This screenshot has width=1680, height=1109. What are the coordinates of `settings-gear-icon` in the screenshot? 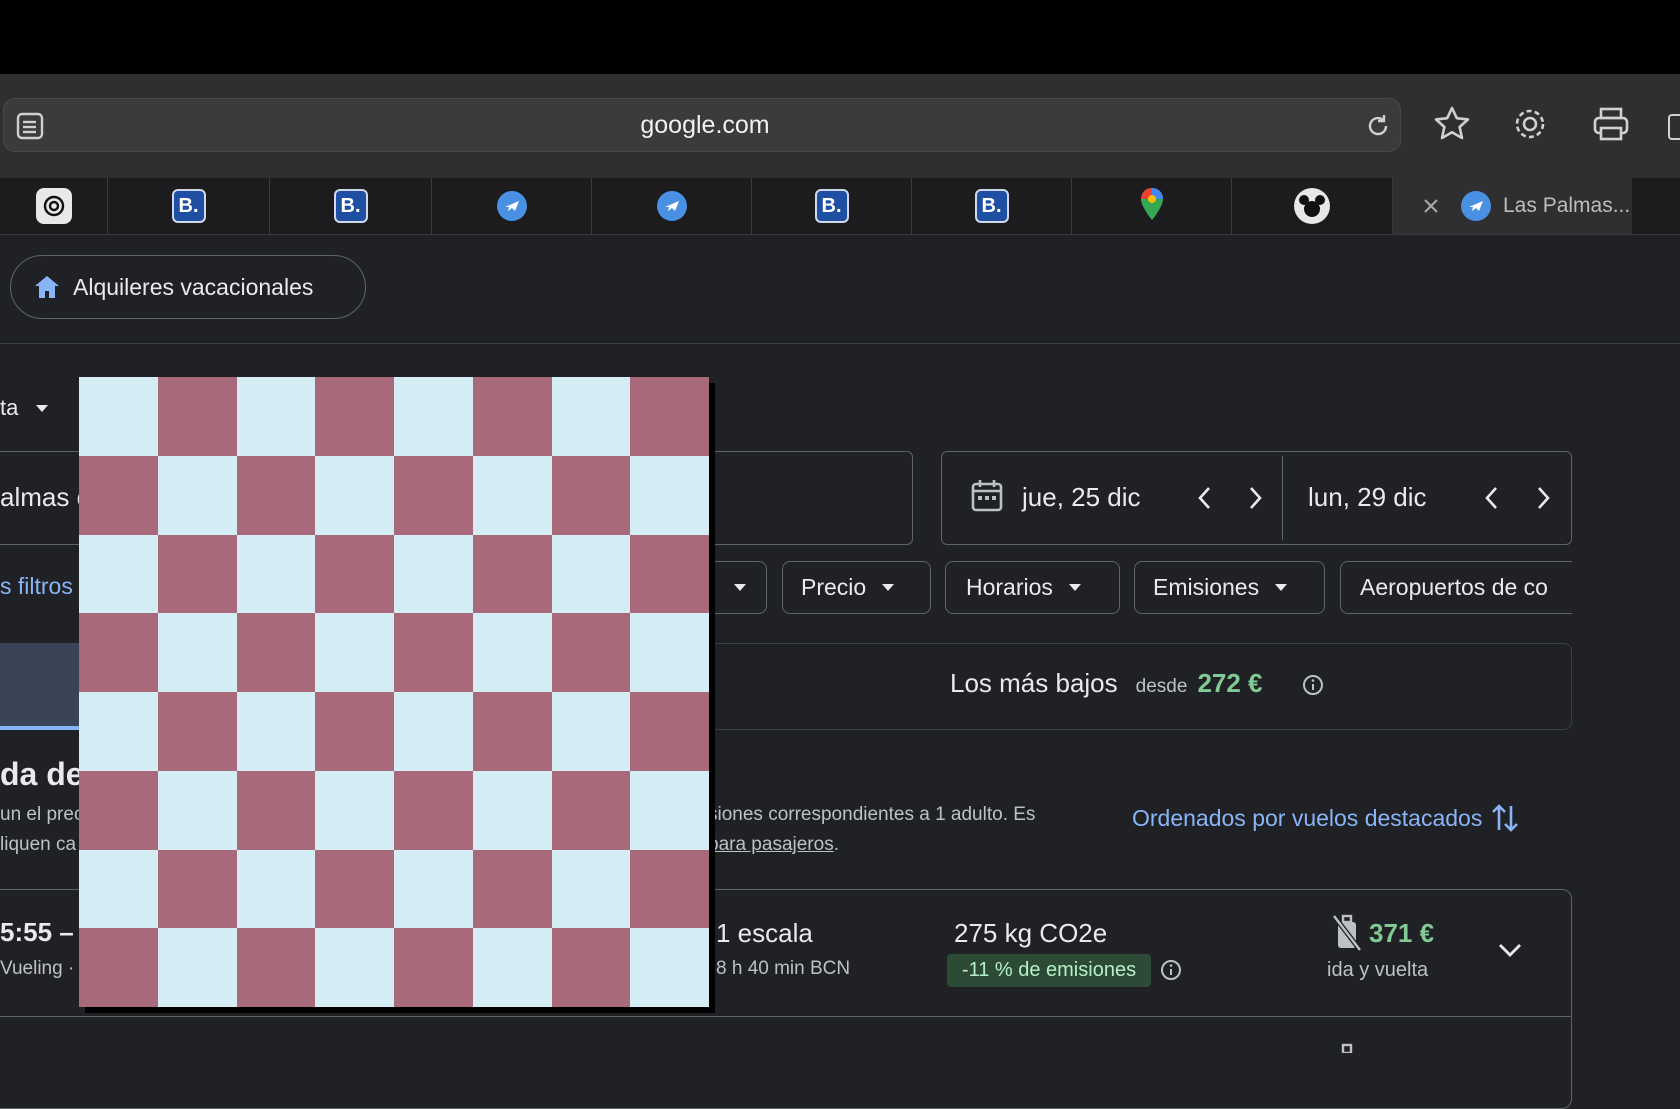 It's located at (1530, 124).